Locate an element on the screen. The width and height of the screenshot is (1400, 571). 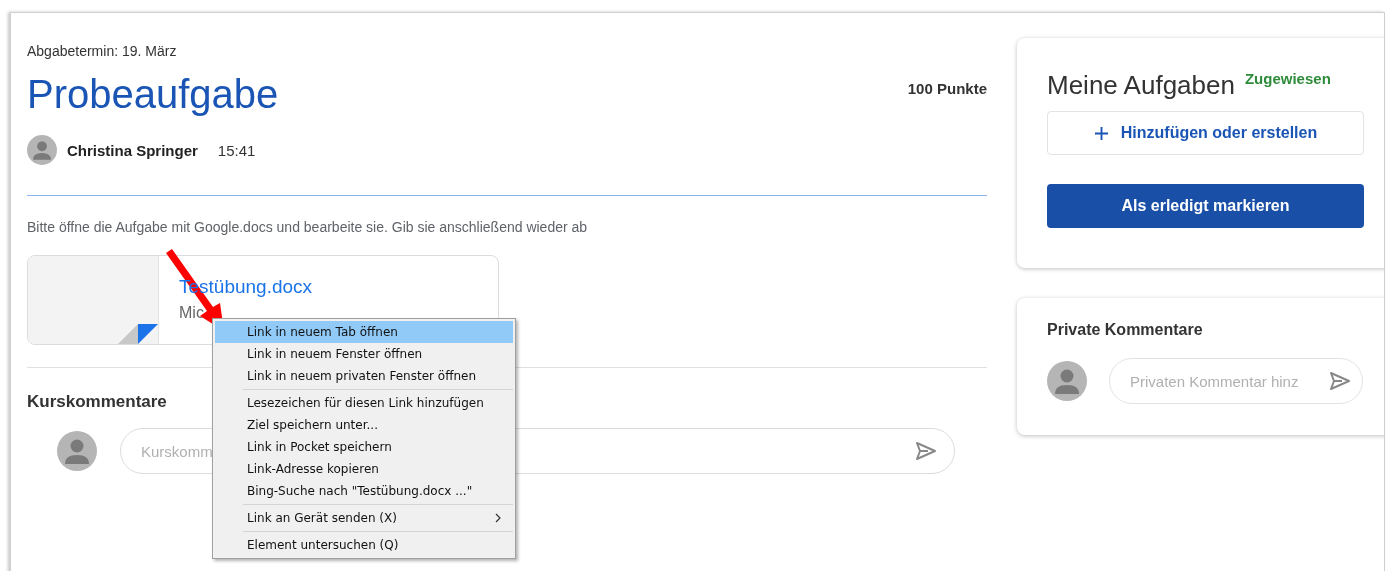
chevron-right-icon is located at coordinates (498, 518).